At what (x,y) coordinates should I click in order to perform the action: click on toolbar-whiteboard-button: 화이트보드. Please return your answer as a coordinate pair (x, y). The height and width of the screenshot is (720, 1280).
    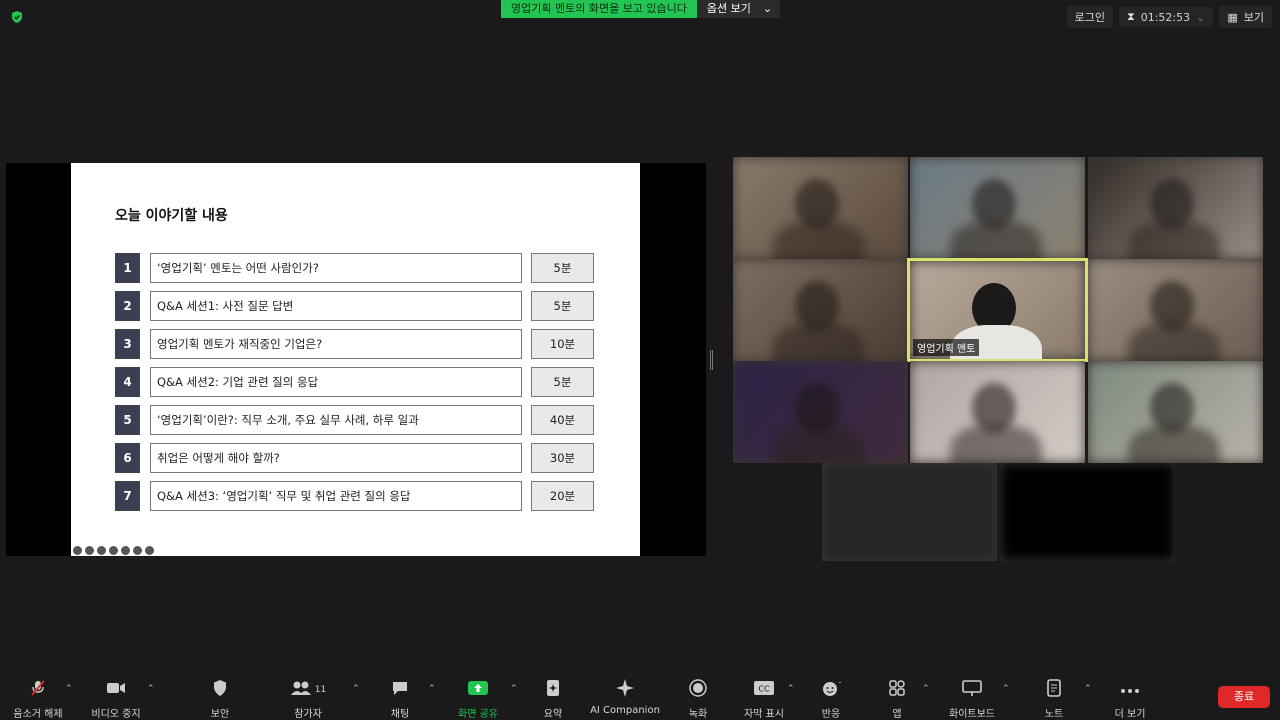
    Looking at the image, I should click on (972, 700).